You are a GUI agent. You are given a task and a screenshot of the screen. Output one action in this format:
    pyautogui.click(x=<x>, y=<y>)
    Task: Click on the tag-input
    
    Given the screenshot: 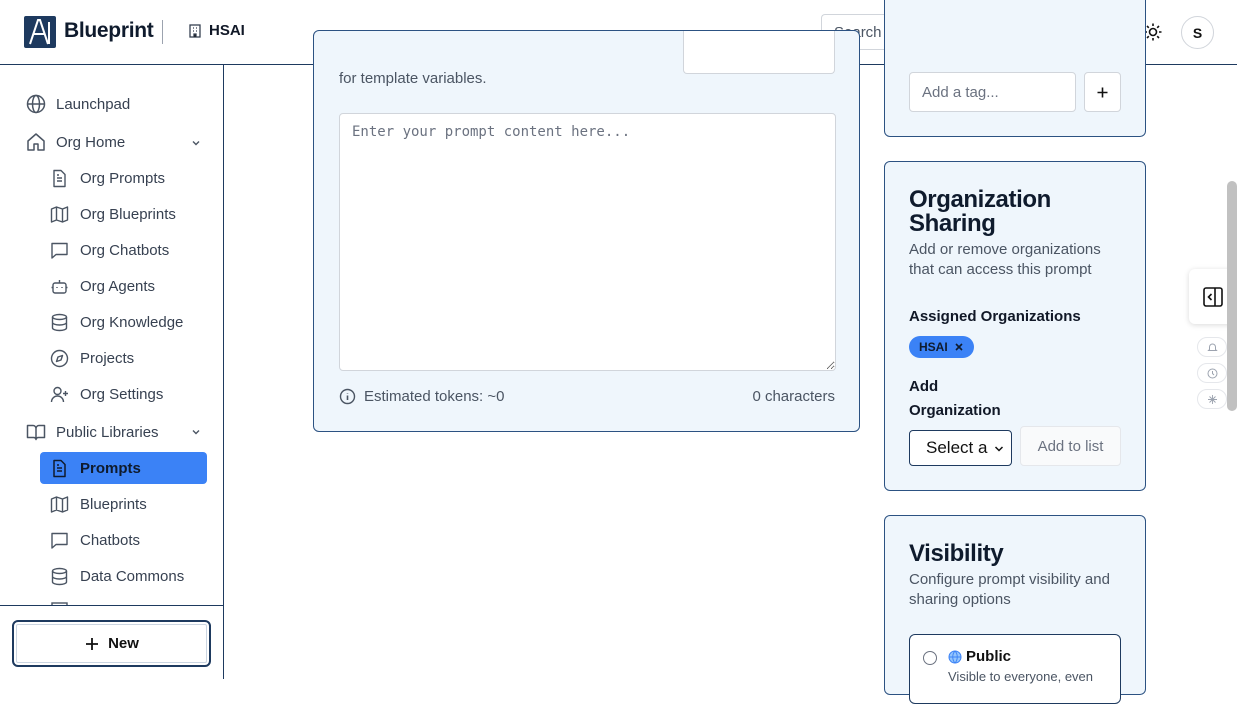 What is the action you would take?
    pyautogui.click(x=992, y=92)
    